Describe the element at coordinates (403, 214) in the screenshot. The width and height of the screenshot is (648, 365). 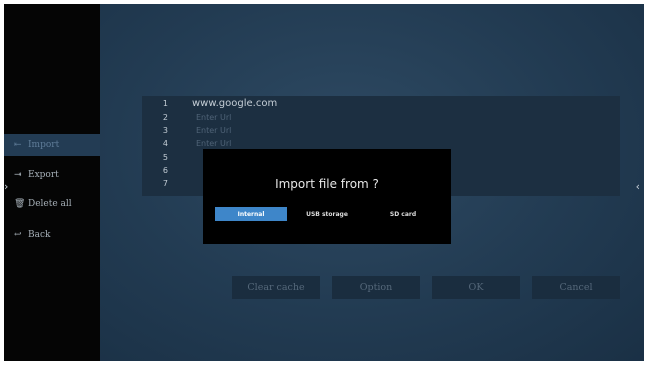
I see `option-sd-card: SD card` at that location.